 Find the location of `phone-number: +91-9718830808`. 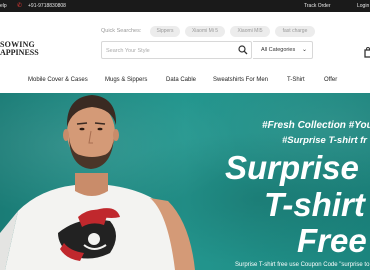

phone-number: +91-9718830808 is located at coordinates (47, 6).